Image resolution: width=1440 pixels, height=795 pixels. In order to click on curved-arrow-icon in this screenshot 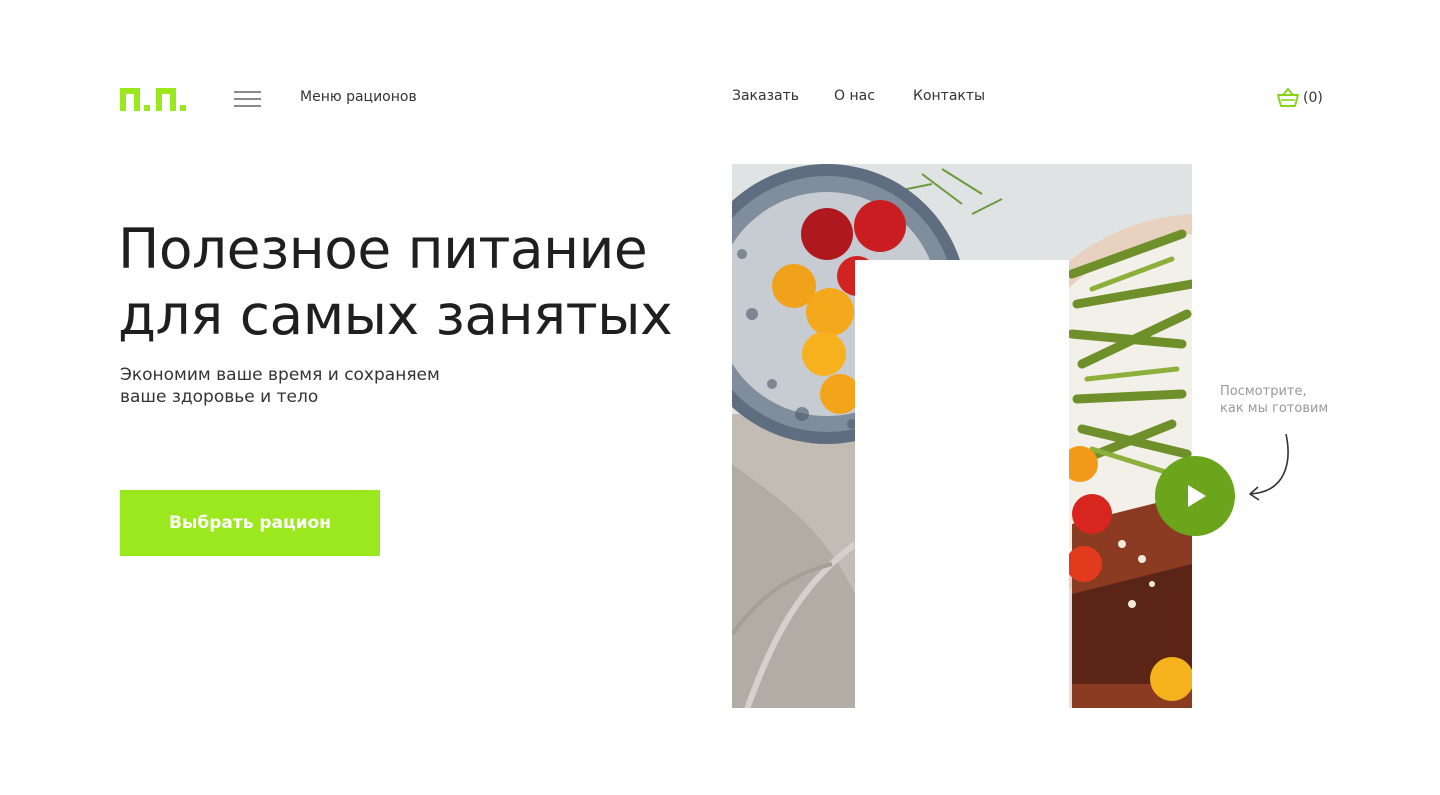, I will do `click(1269, 467)`.